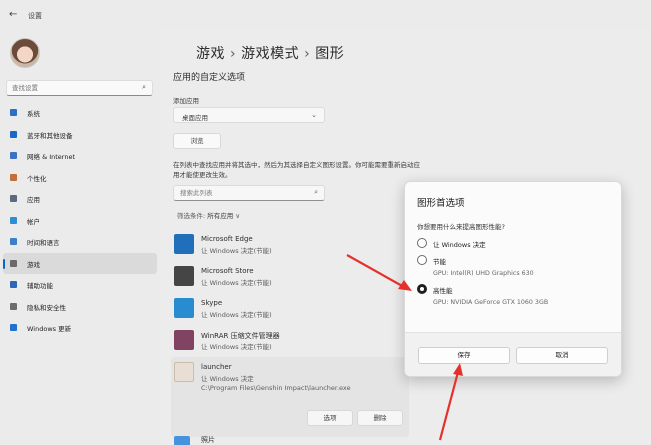 This screenshot has width=651, height=445. What do you see at coordinates (216, 367) in the screenshot?
I see `app-name: launcher` at bounding box center [216, 367].